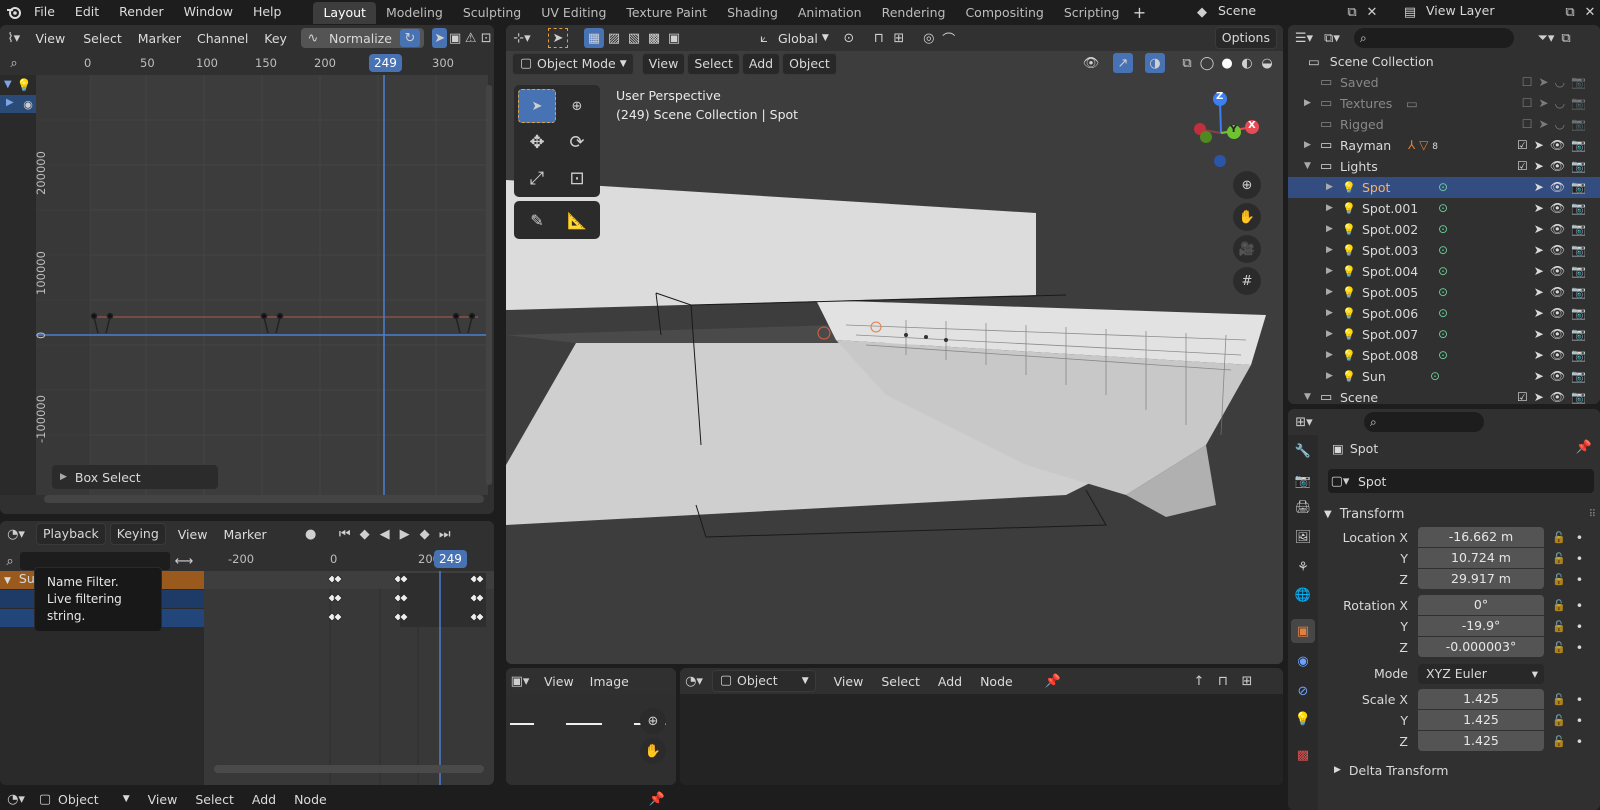 This screenshot has width=1600, height=810. What do you see at coordinates (1563, 124) in the screenshot?
I see `visibility-eye-icon: ◡` at bounding box center [1563, 124].